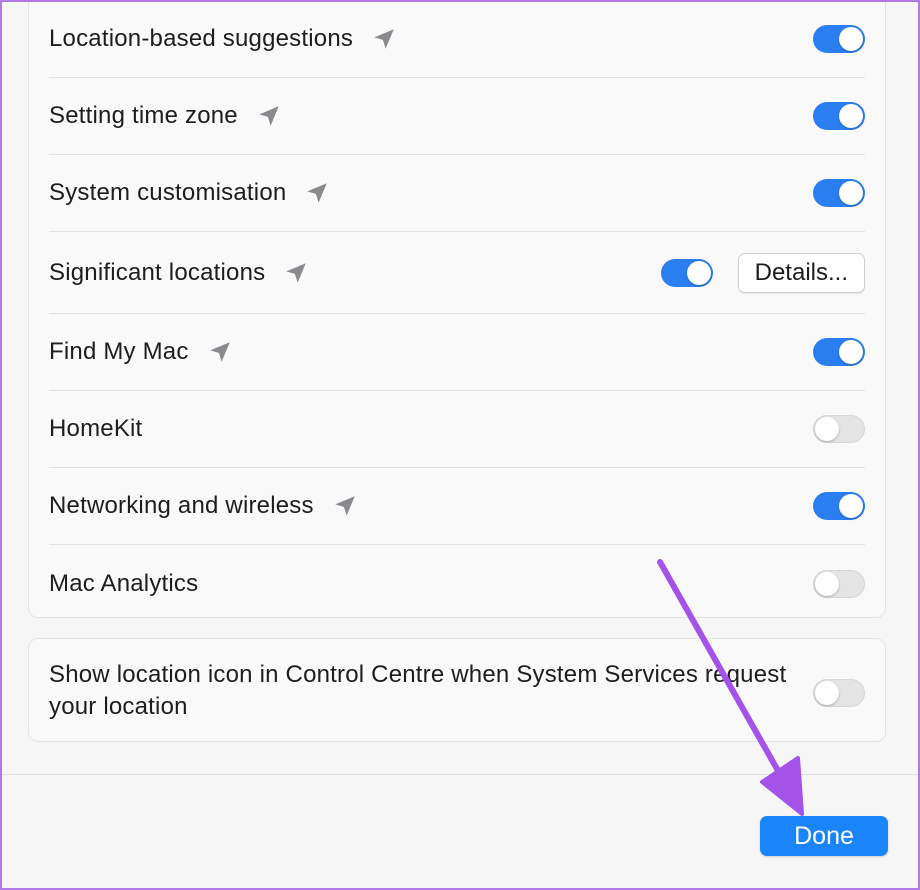  What do you see at coordinates (457, 352) in the screenshot?
I see `service-row-find-my-mac: Find My Mac` at bounding box center [457, 352].